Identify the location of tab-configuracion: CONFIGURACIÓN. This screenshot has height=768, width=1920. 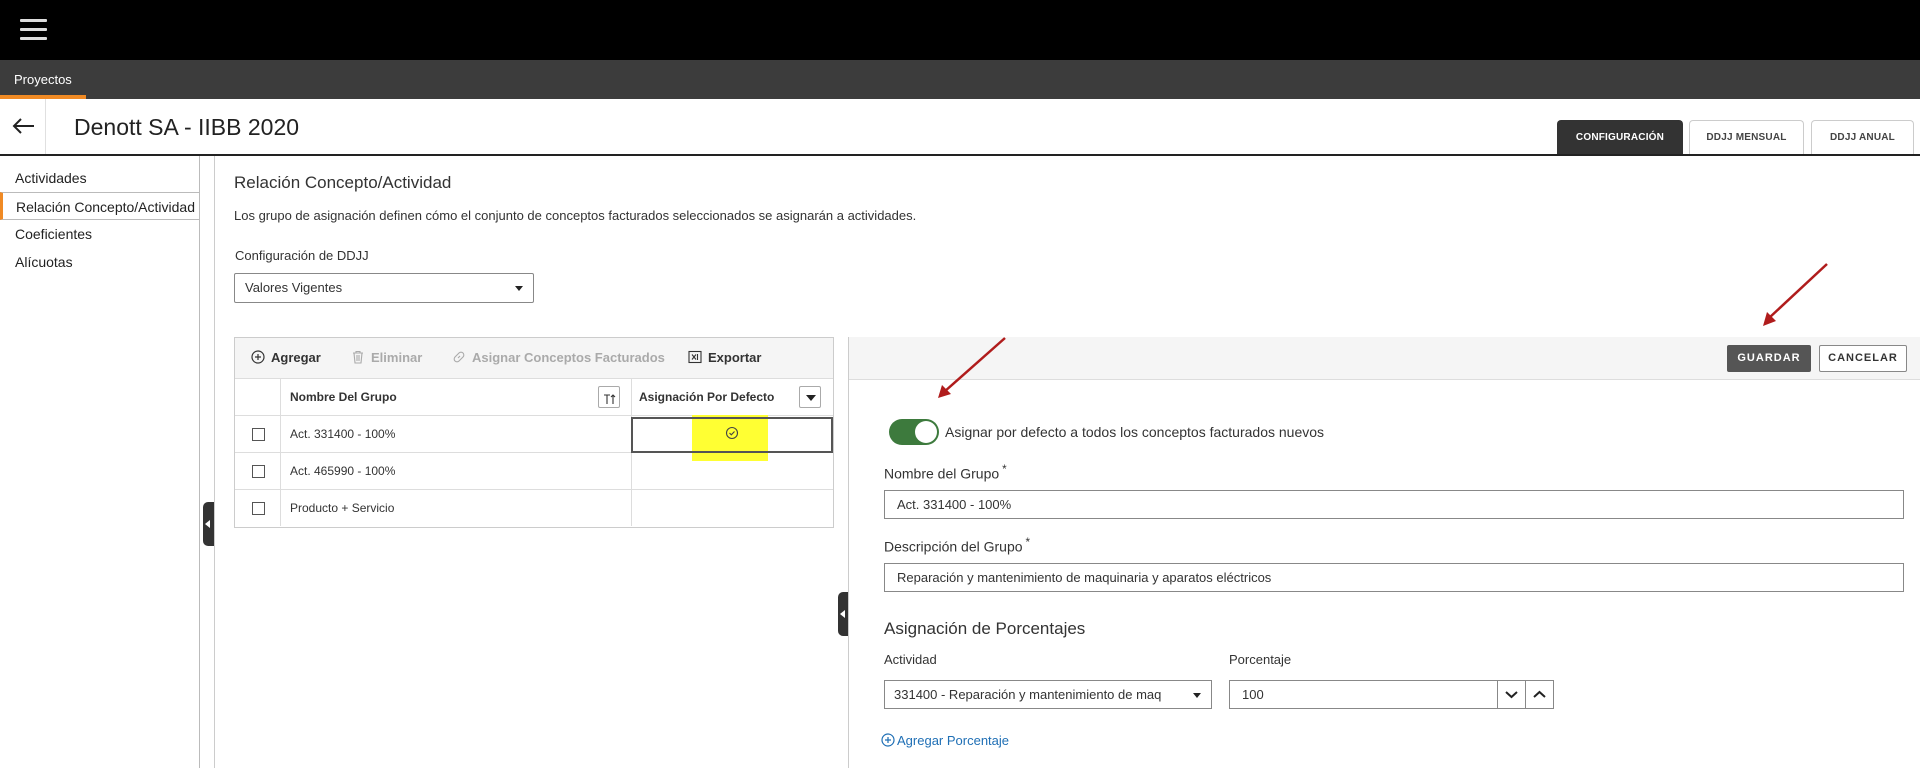
(1620, 137).